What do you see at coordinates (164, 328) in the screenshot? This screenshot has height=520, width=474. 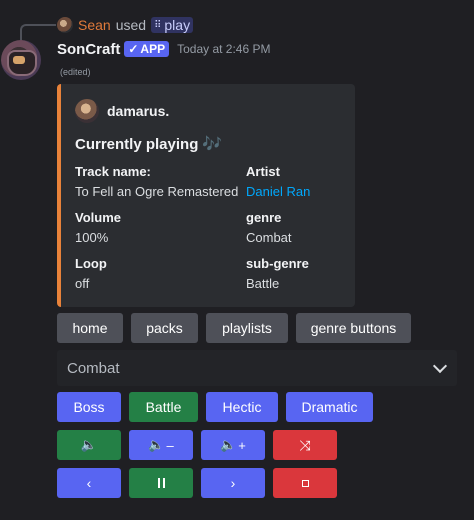 I see `packs-button: packs` at bounding box center [164, 328].